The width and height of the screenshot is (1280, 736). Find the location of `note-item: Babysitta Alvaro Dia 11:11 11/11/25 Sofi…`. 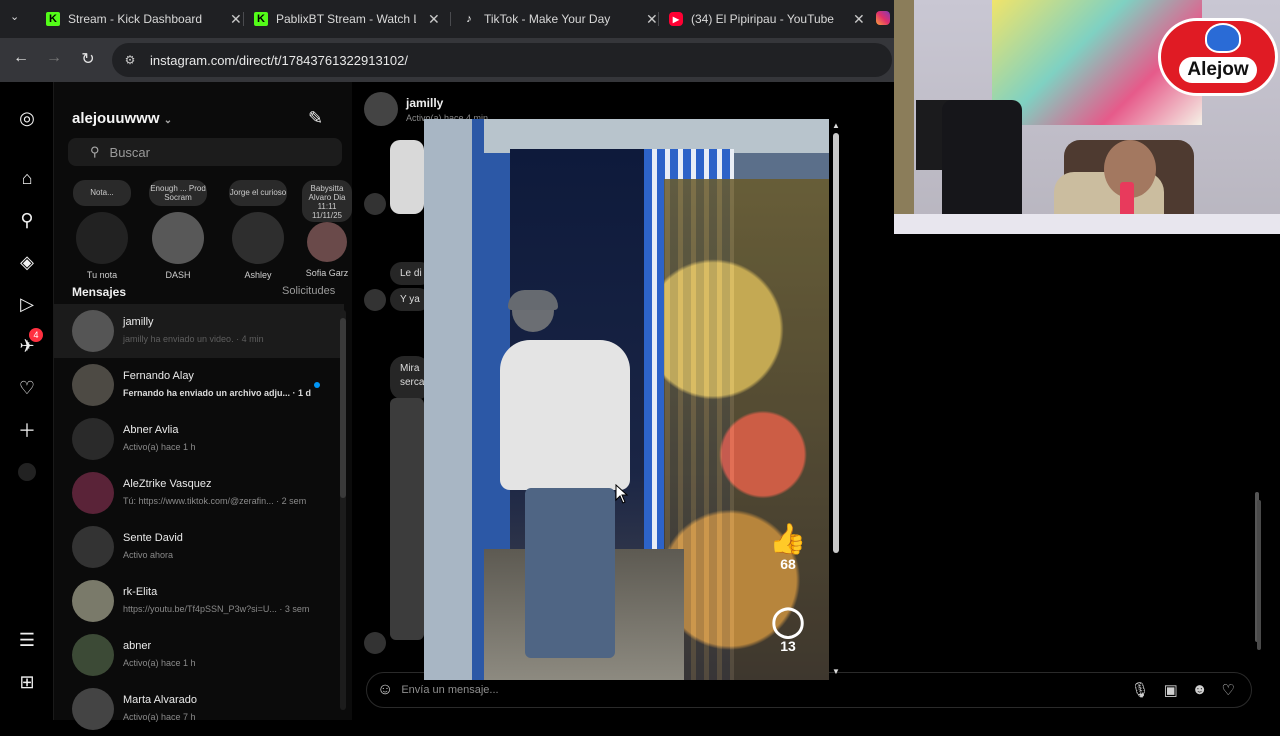

note-item: Babysitta Alvaro Dia 11:11 11/11/25 Sofi… is located at coordinates (327, 229).